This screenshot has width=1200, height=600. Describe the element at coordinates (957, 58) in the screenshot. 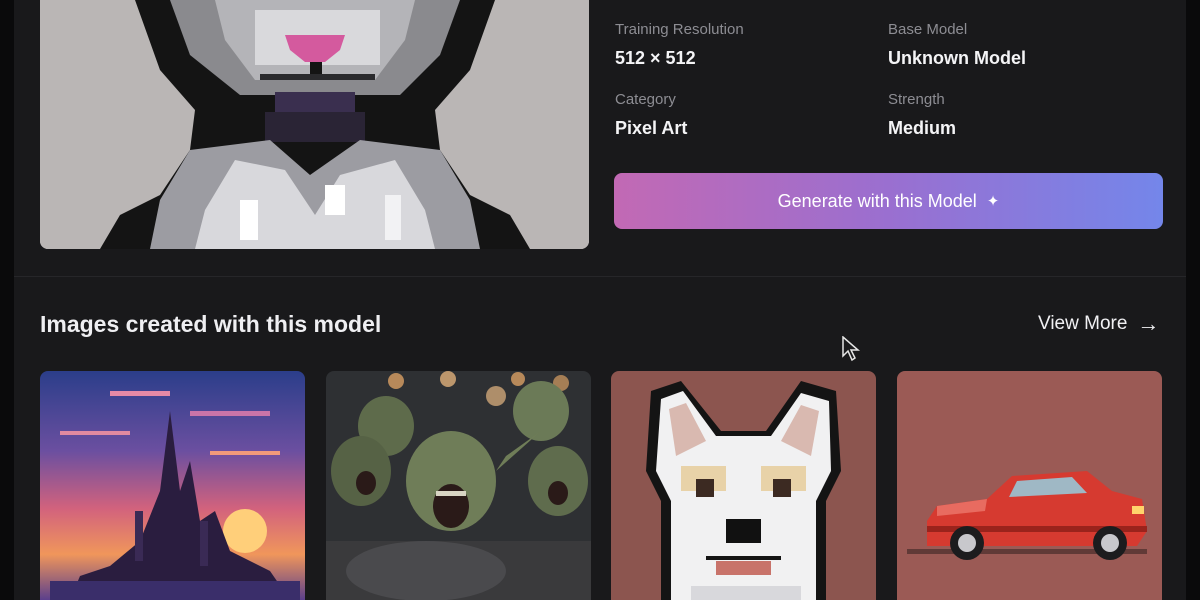

I see `base-model-value: Unknown Model` at that location.